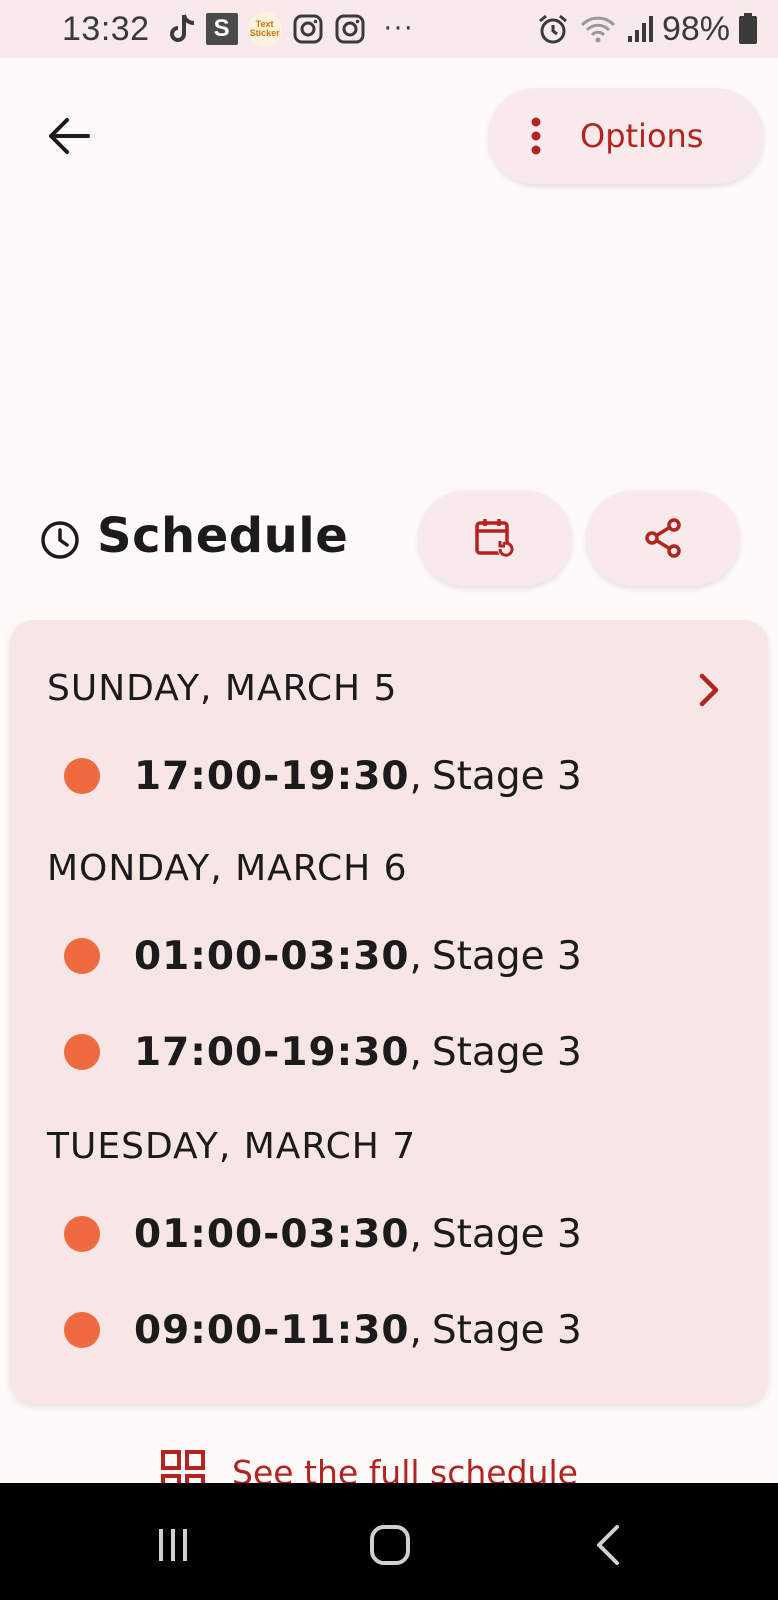 This screenshot has width=778, height=1600. I want to click on s-app-icon: S, so click(221, 29).